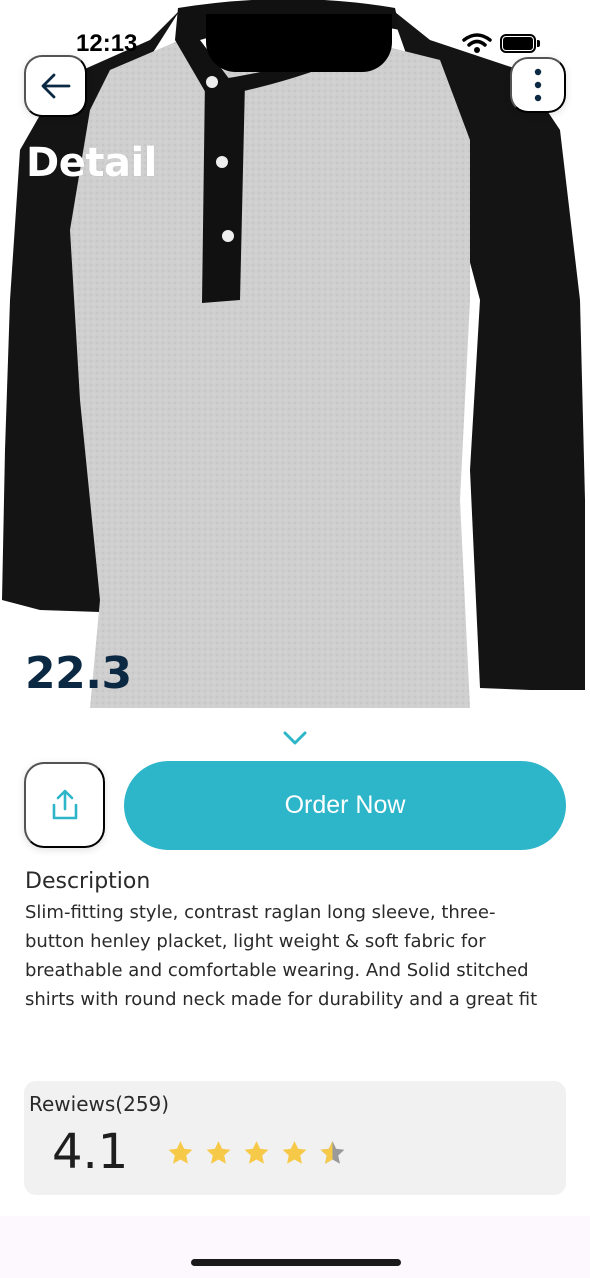  I want to click on battery-icon, so click(520, 43).